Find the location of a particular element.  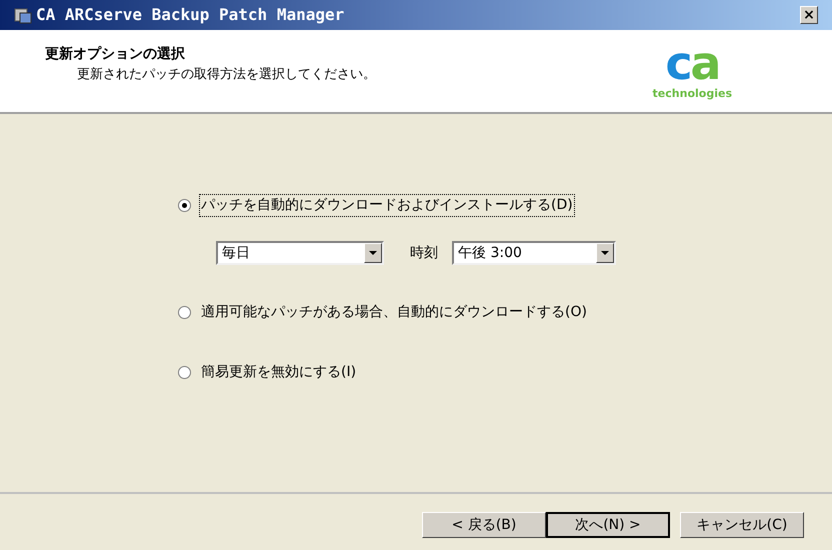

dropdown-field: 毎日 is located at coordinates (300, 253).